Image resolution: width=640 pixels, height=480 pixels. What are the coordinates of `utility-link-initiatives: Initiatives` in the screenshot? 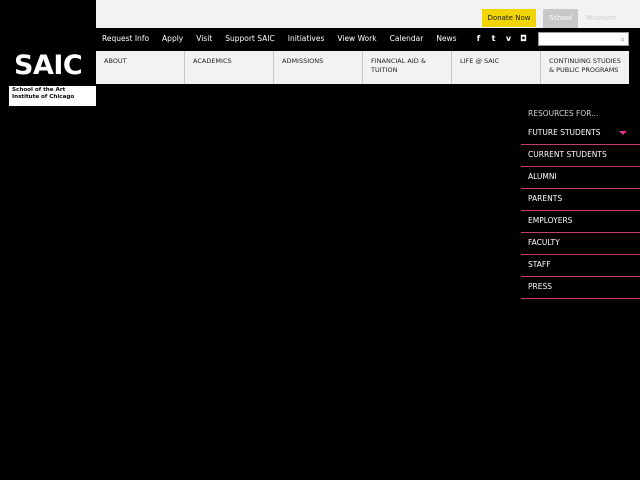 It's located at (306, 39).